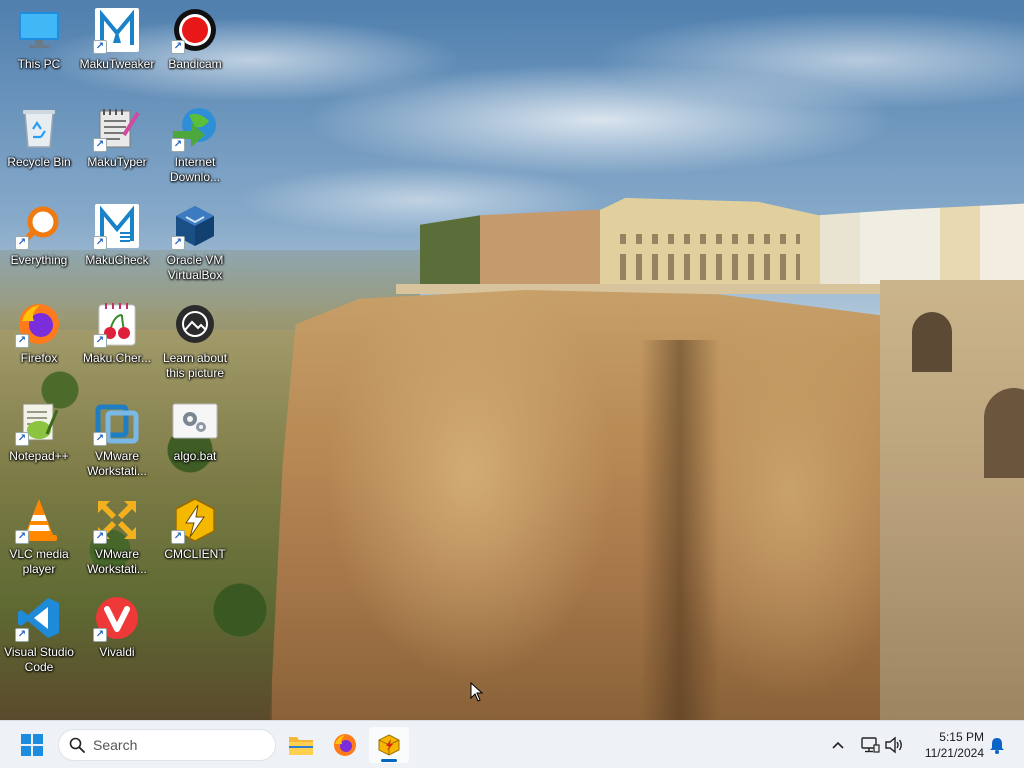 The height and width of the screenshot is (768, 1024). I want to click on taskbar-app-firefox, so click(345, 745).